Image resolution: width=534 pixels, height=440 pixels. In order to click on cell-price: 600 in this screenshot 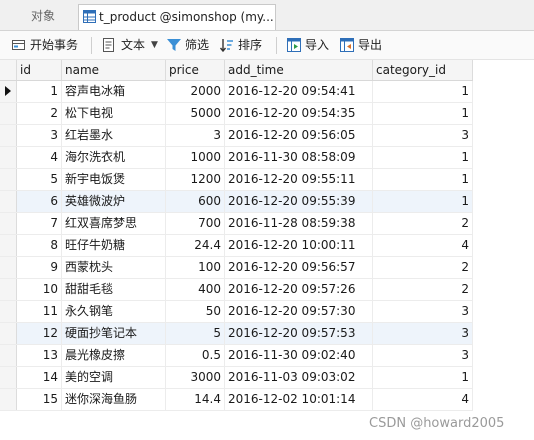, I will do `click(195, 201)`.